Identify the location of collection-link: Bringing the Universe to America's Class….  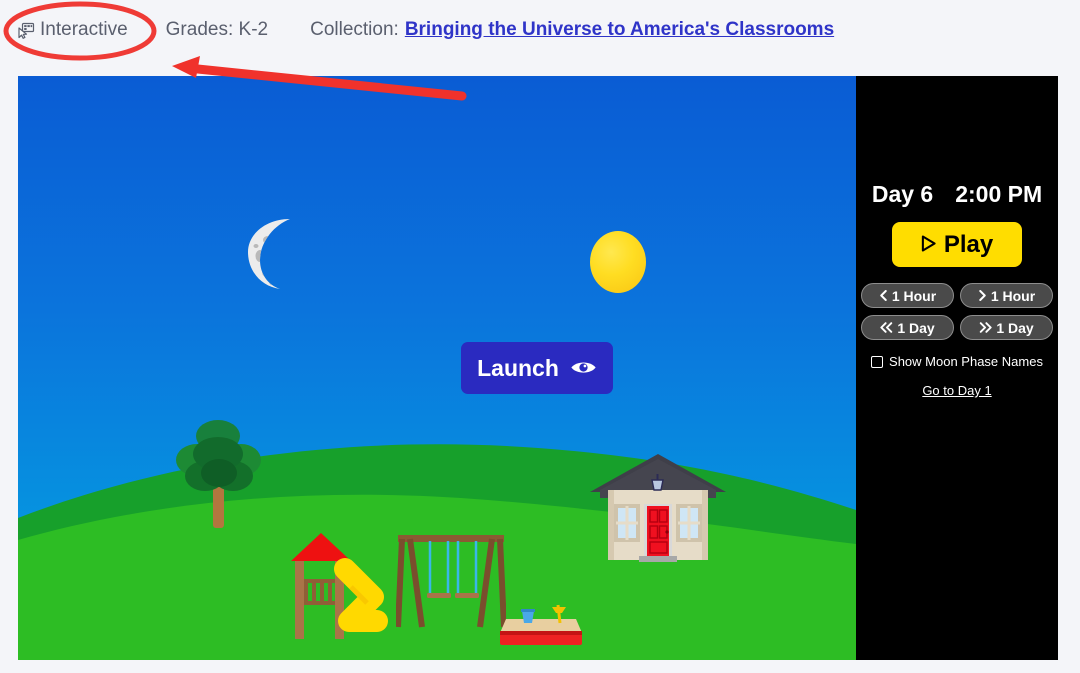
(619, 30).